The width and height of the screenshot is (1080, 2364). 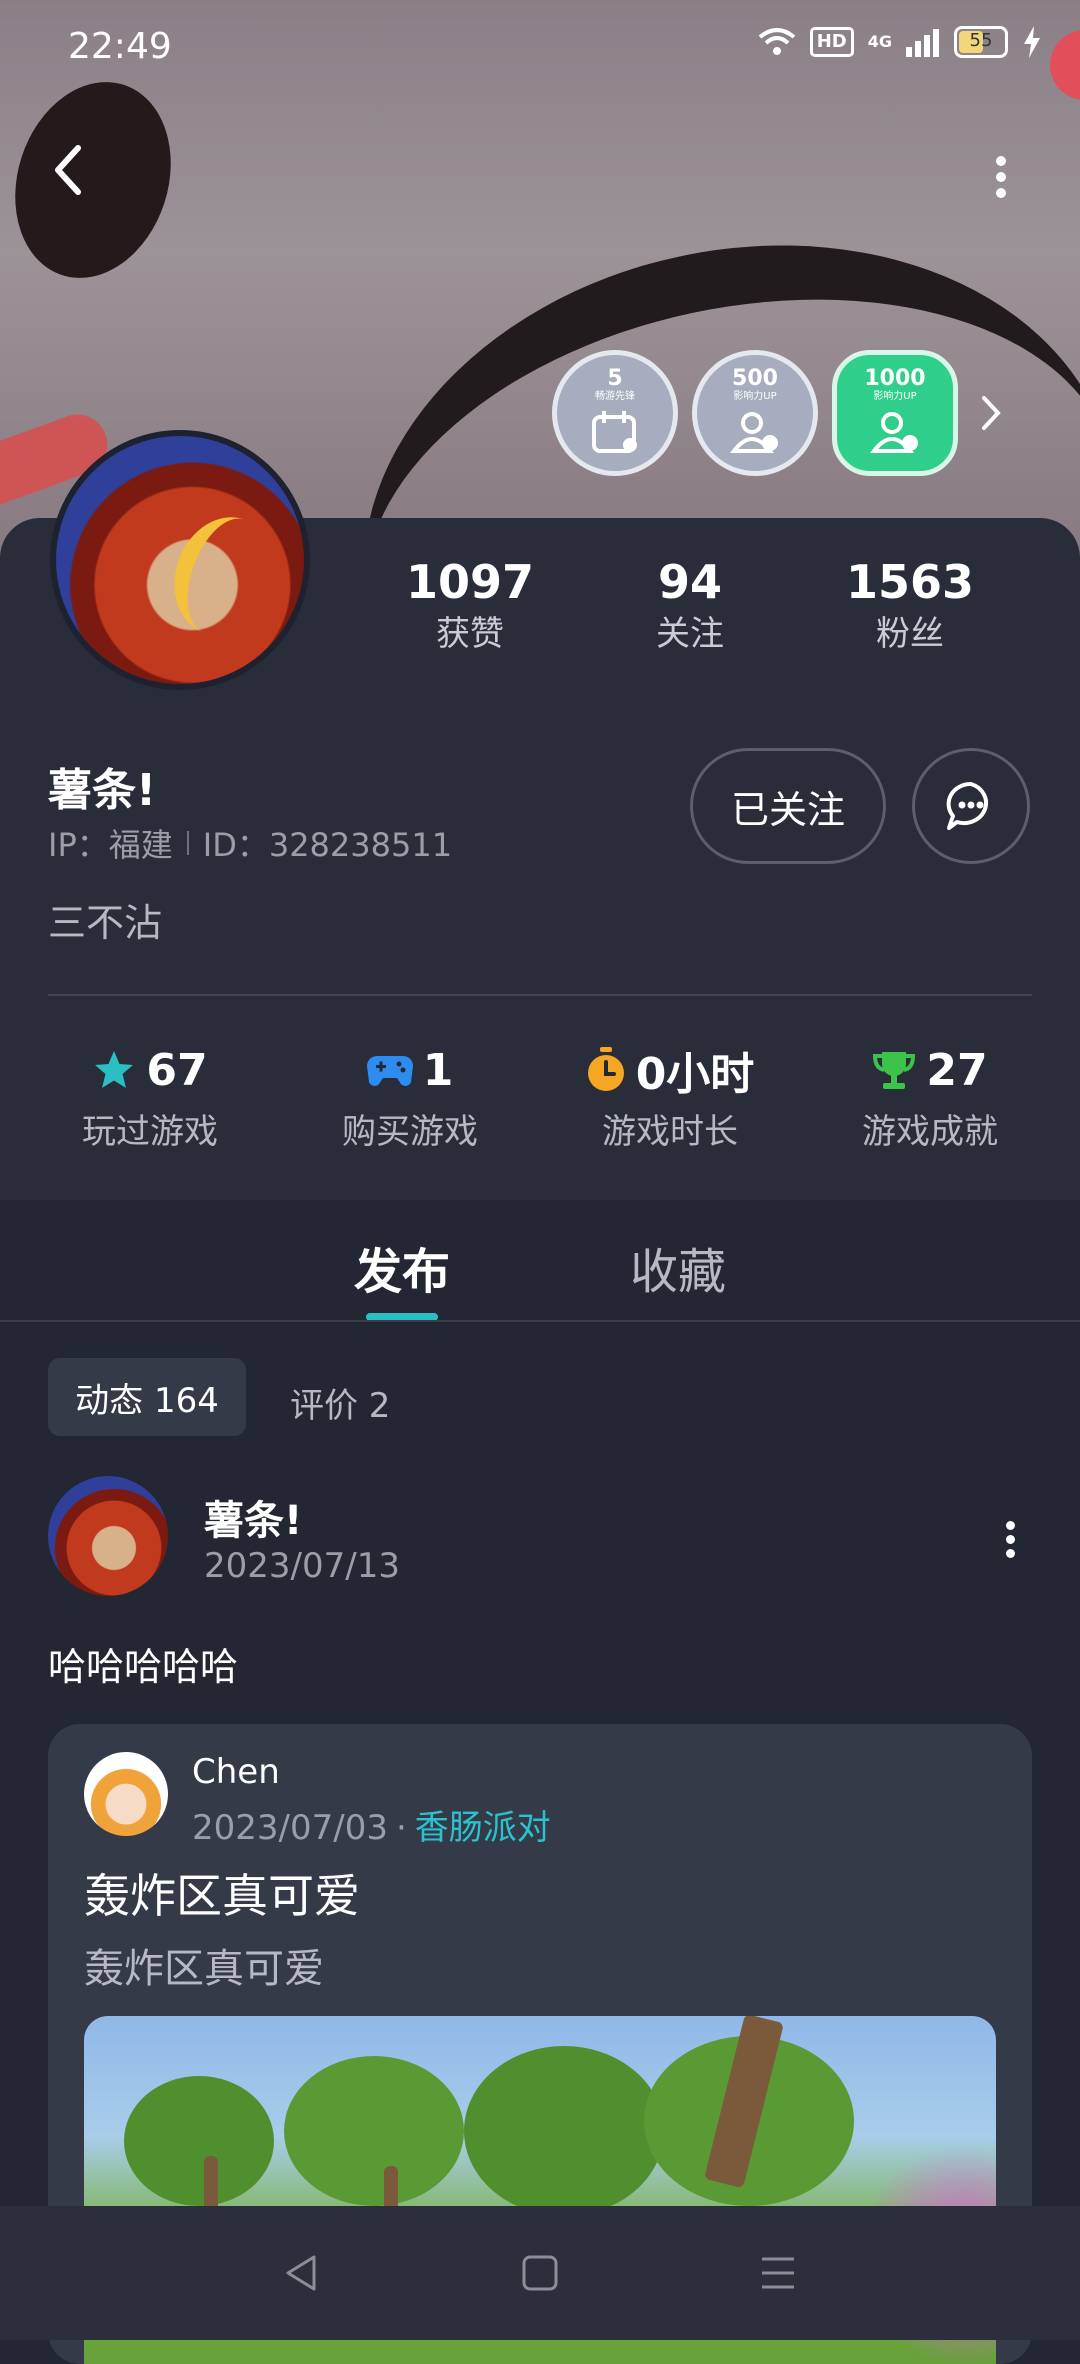 What do you see at coordinates (68, 170) in the screenshot?
I see `chevron-left-icon` at bounding box center [68, 170].